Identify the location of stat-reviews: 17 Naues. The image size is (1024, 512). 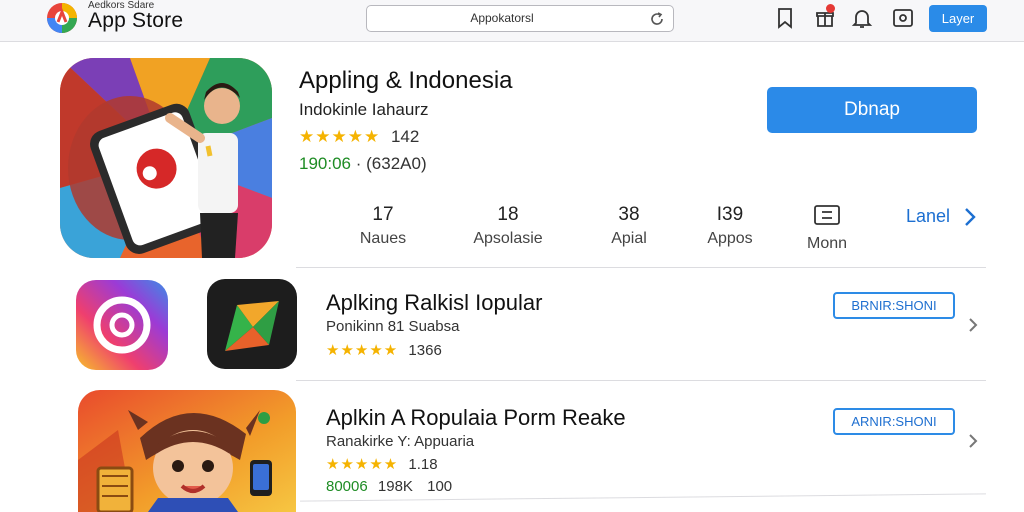
(383, 226).